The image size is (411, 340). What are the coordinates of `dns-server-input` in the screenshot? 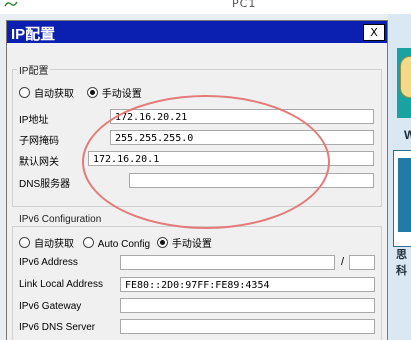 It's located at (251, 180).